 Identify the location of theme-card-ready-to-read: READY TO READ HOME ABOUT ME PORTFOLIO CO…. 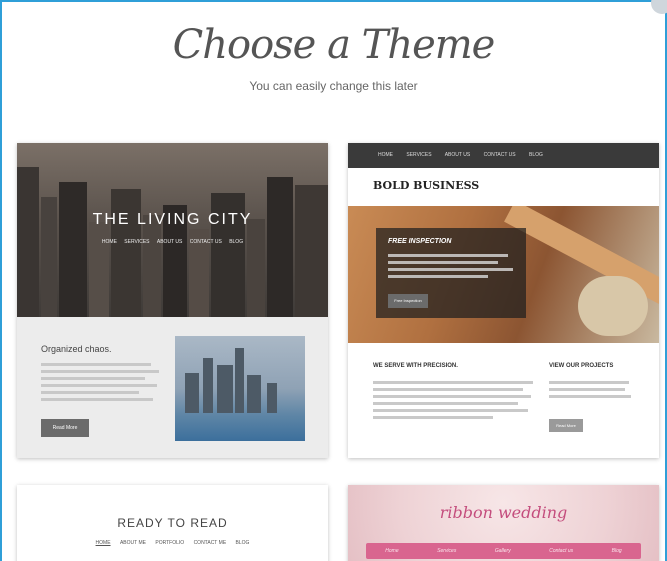
(172, 523).